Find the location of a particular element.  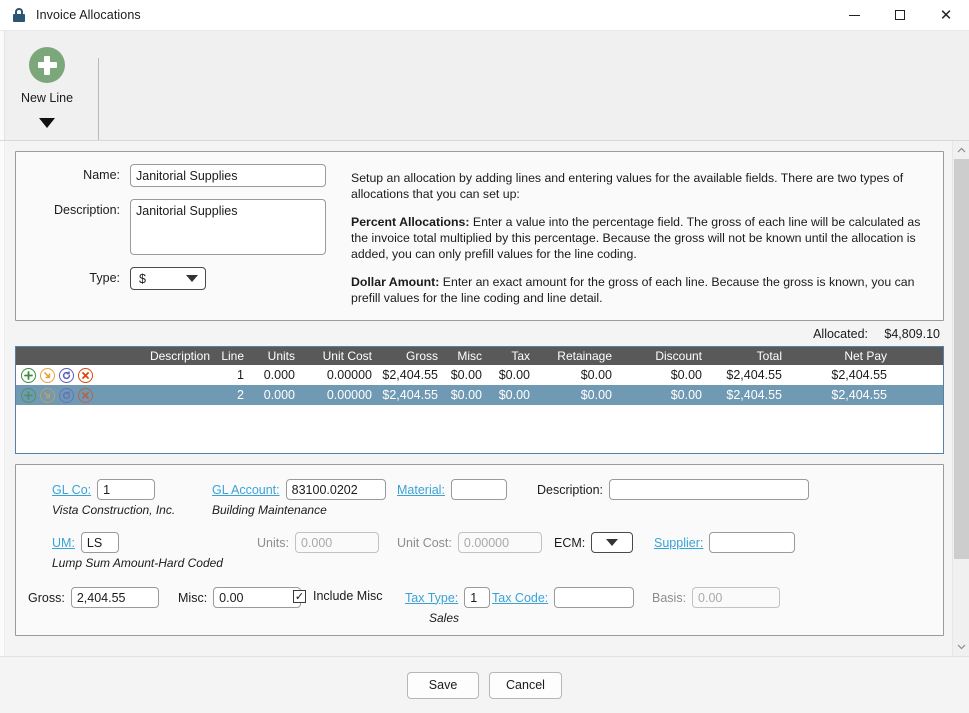

caret-down-icon is located at coordinates (47, 123).